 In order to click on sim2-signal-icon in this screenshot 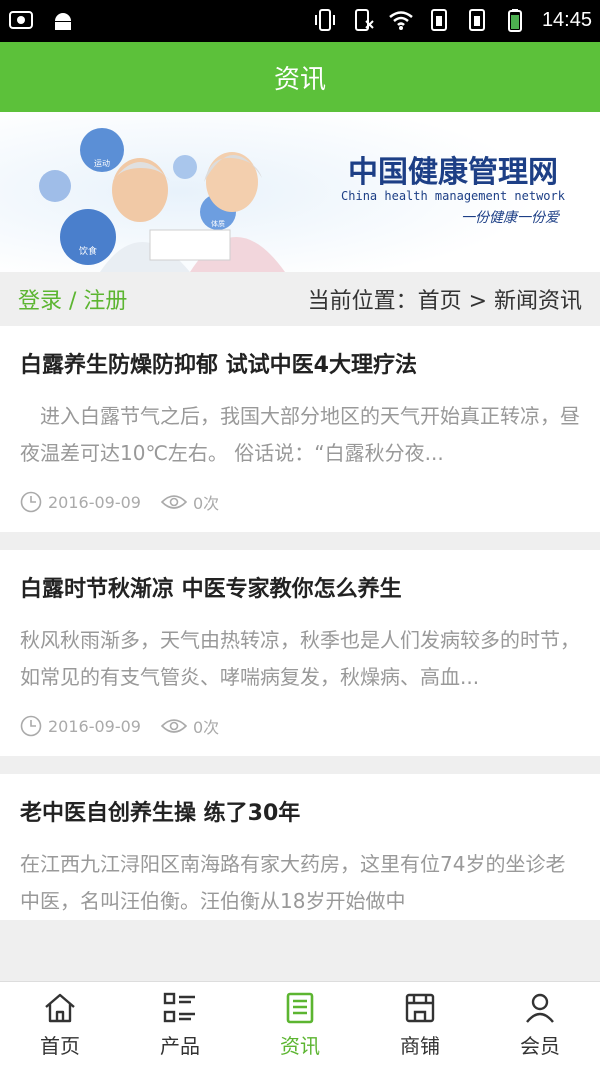, I will do `click(476, 20)`.